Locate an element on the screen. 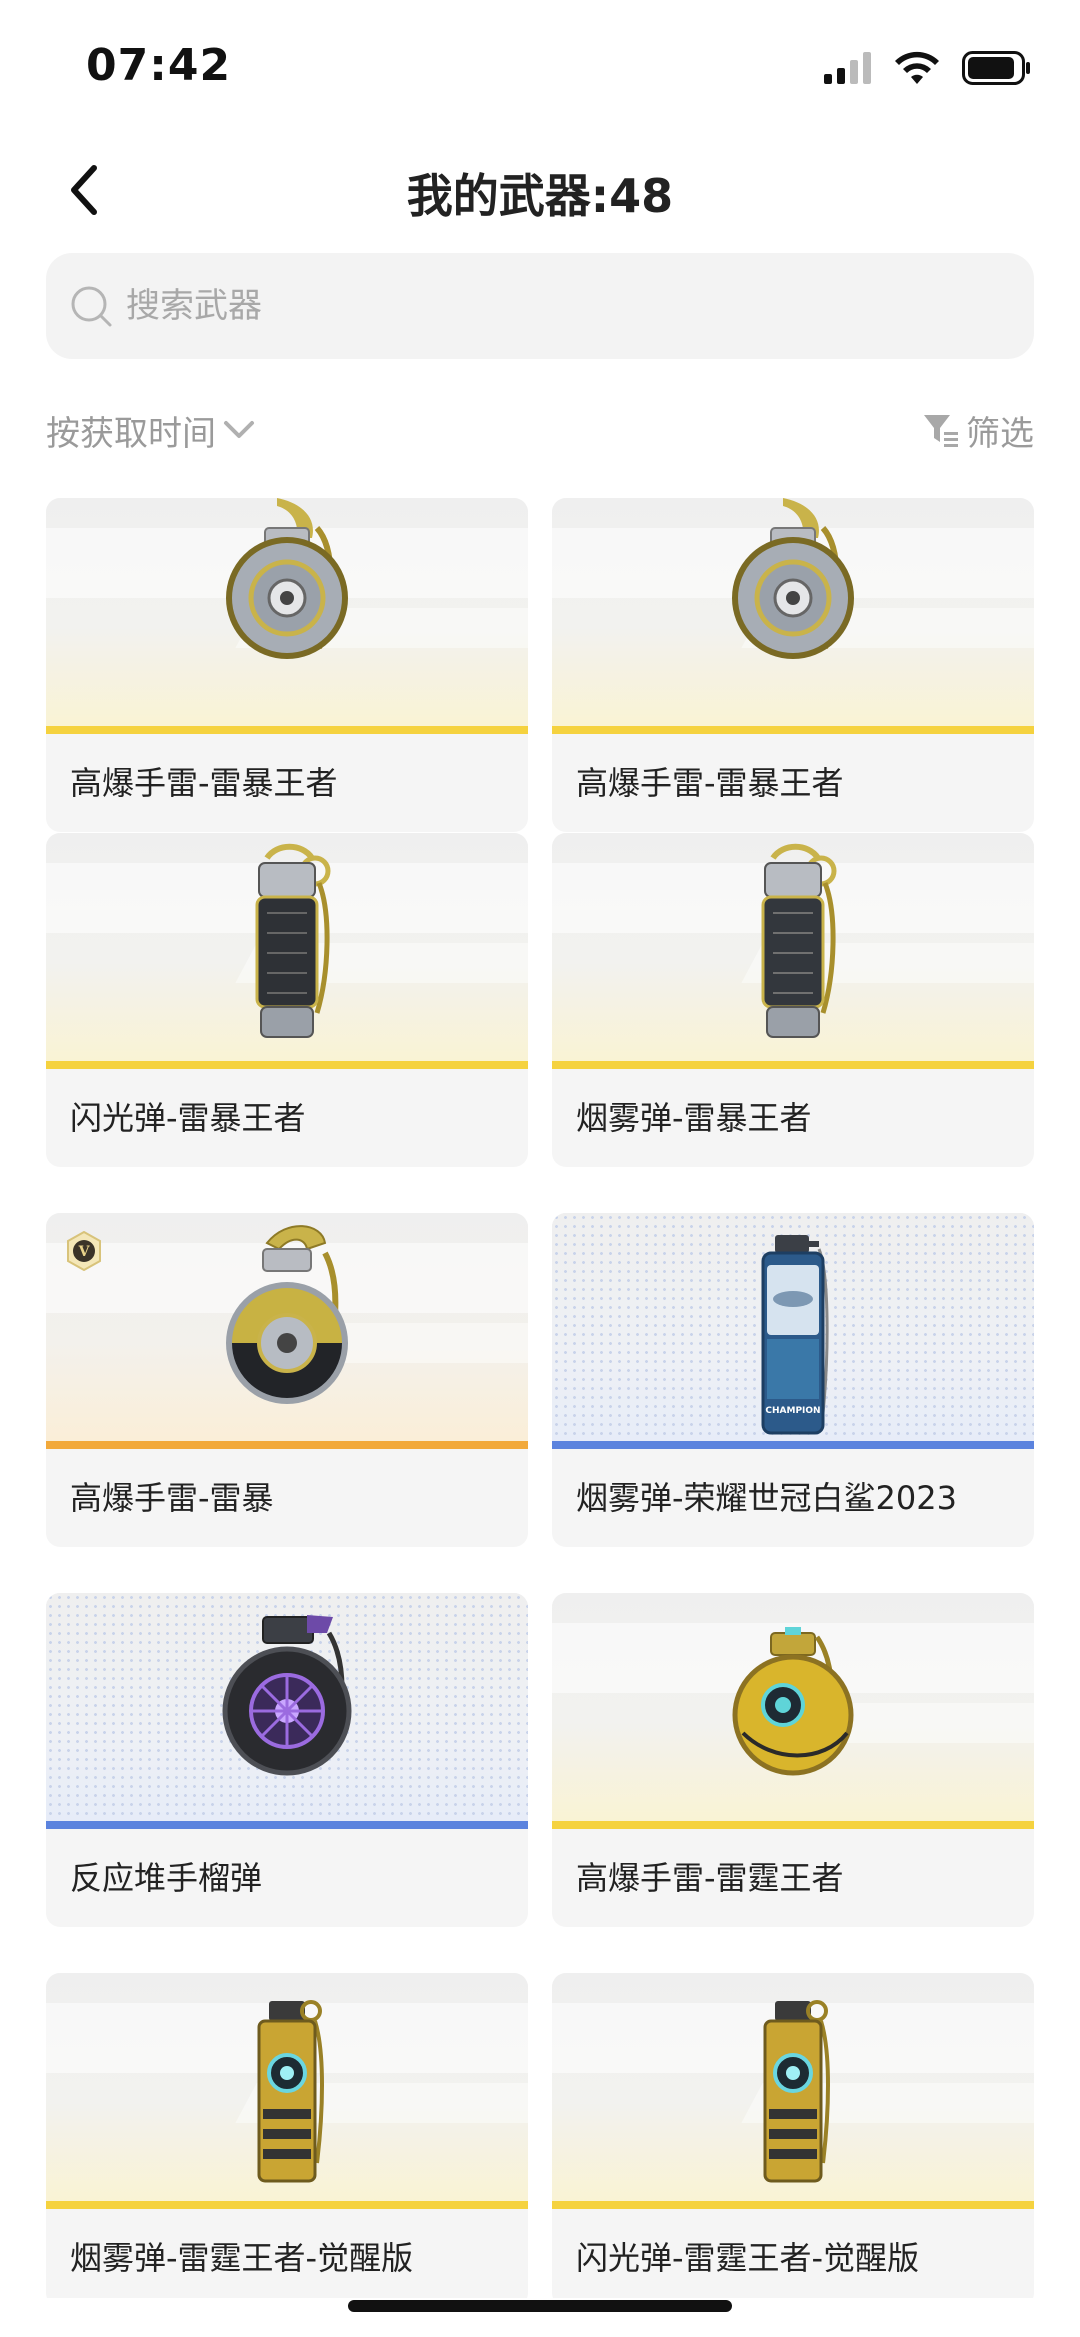 The image size is (1080, 2337). nav-bar: 我的武器:48 is located at coordinates (540, 190).